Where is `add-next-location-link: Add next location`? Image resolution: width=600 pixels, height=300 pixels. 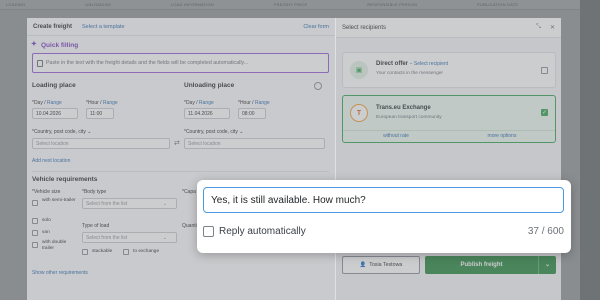 add-next-location-link: Add next location is located at coordinates (51, 161).